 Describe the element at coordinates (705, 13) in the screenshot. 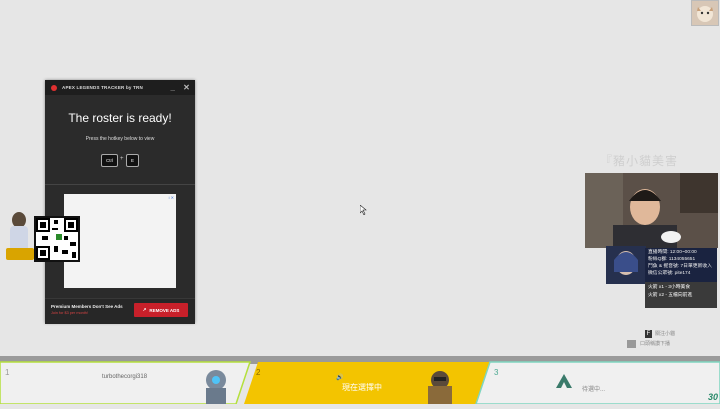

I see `streamer-avatar` at that location.